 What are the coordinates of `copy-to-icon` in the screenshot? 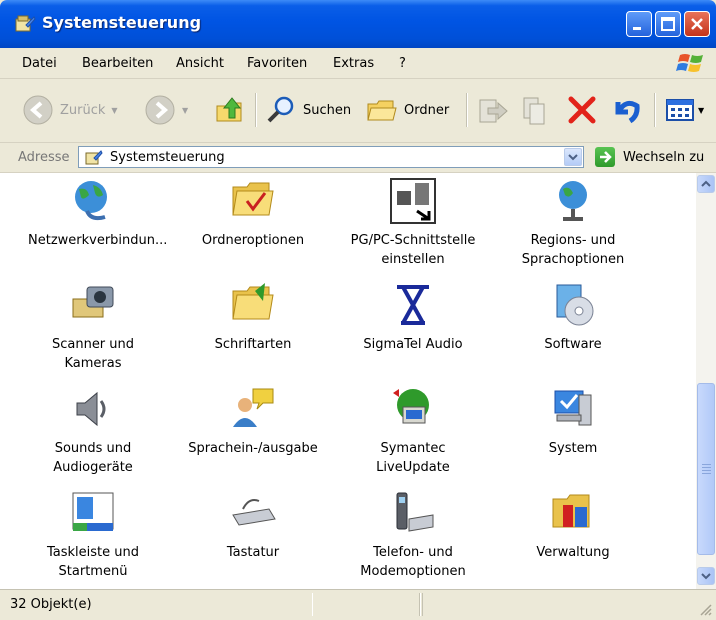 It's located at (534, 111).